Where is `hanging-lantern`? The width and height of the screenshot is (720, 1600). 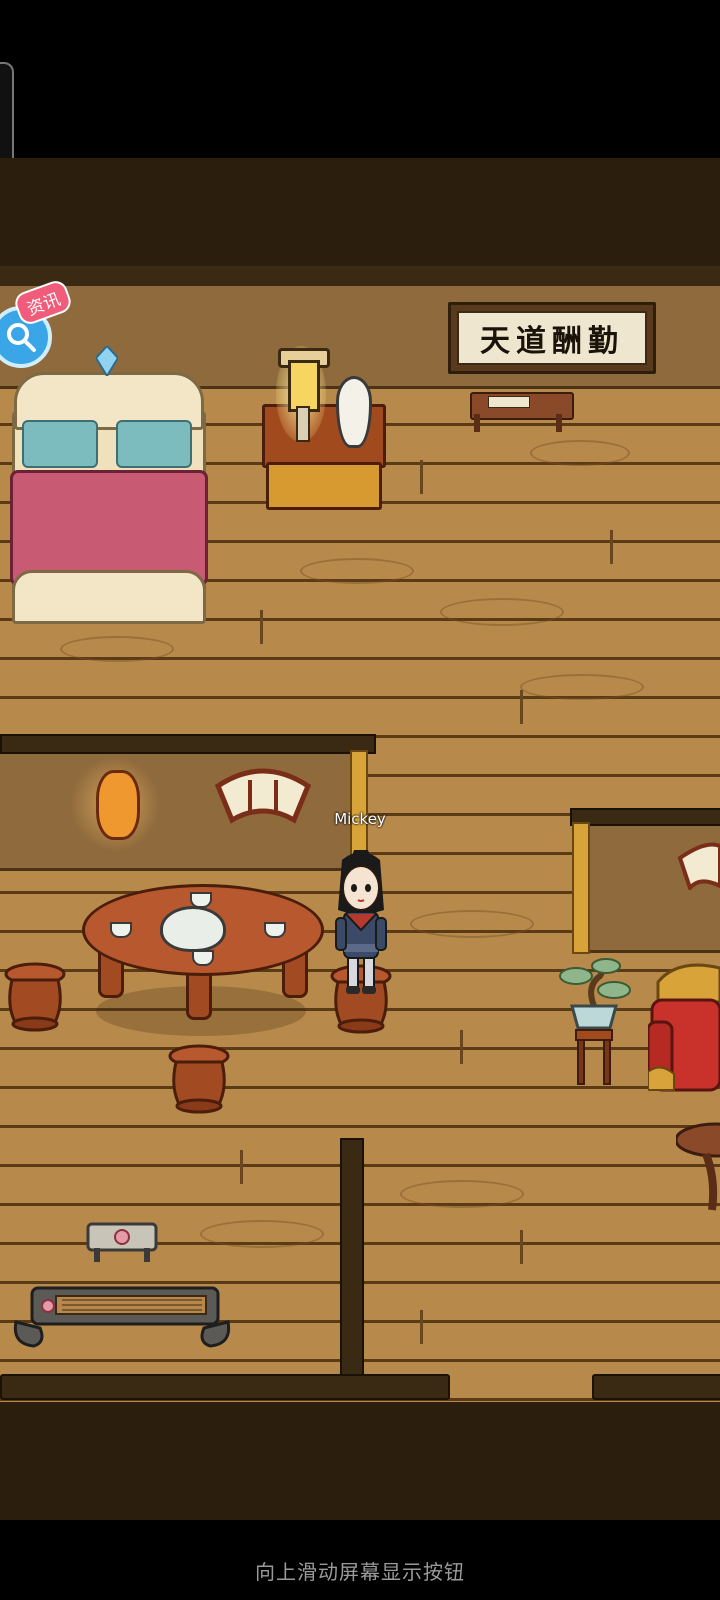 hanging-lantern is located at coordinates (118, 805).